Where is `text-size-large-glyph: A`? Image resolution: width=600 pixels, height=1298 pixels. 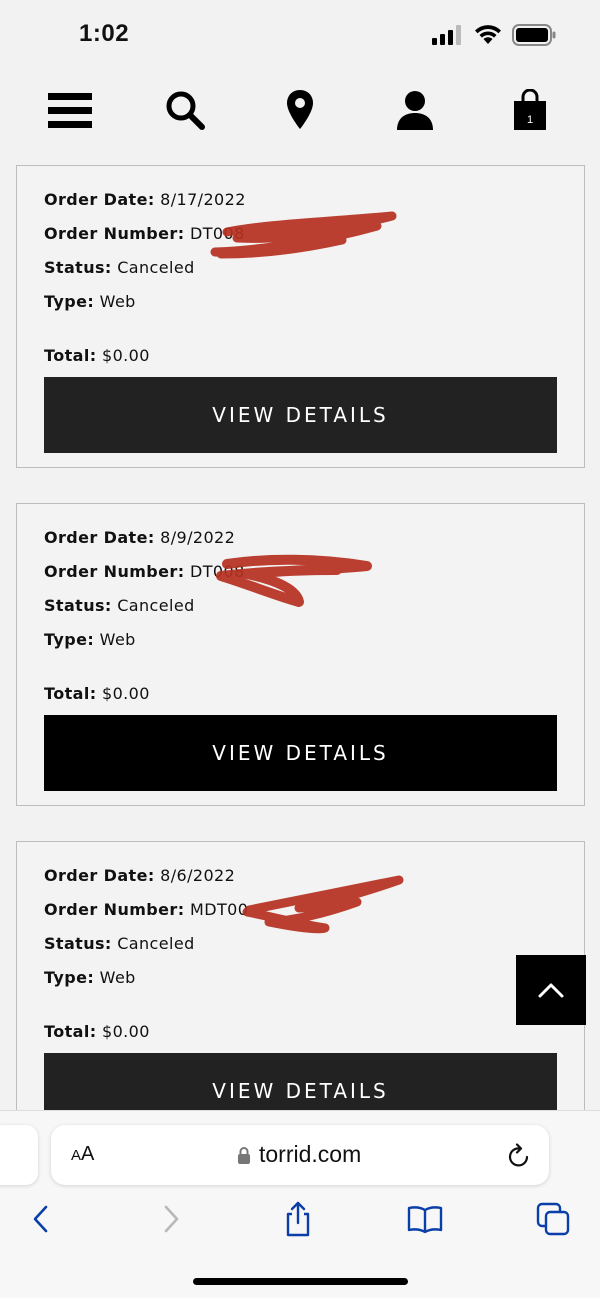 text-size-large-glyph: A is located at coordinates (88, 1154).